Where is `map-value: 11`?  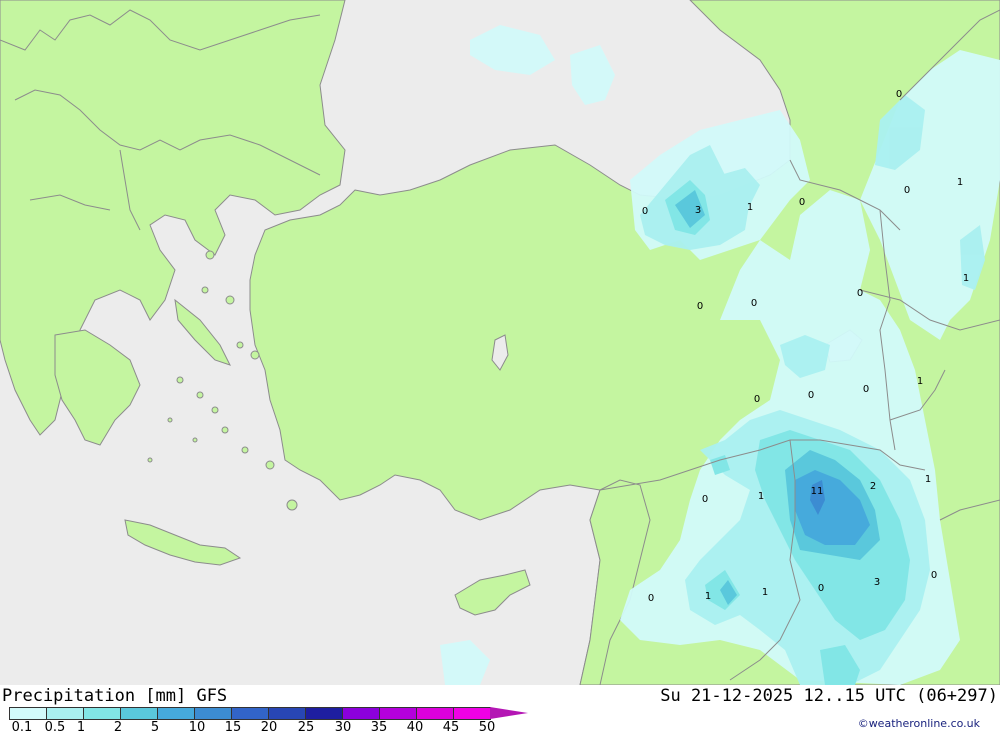 map-value: 11 is located at coordinates (817, 491).